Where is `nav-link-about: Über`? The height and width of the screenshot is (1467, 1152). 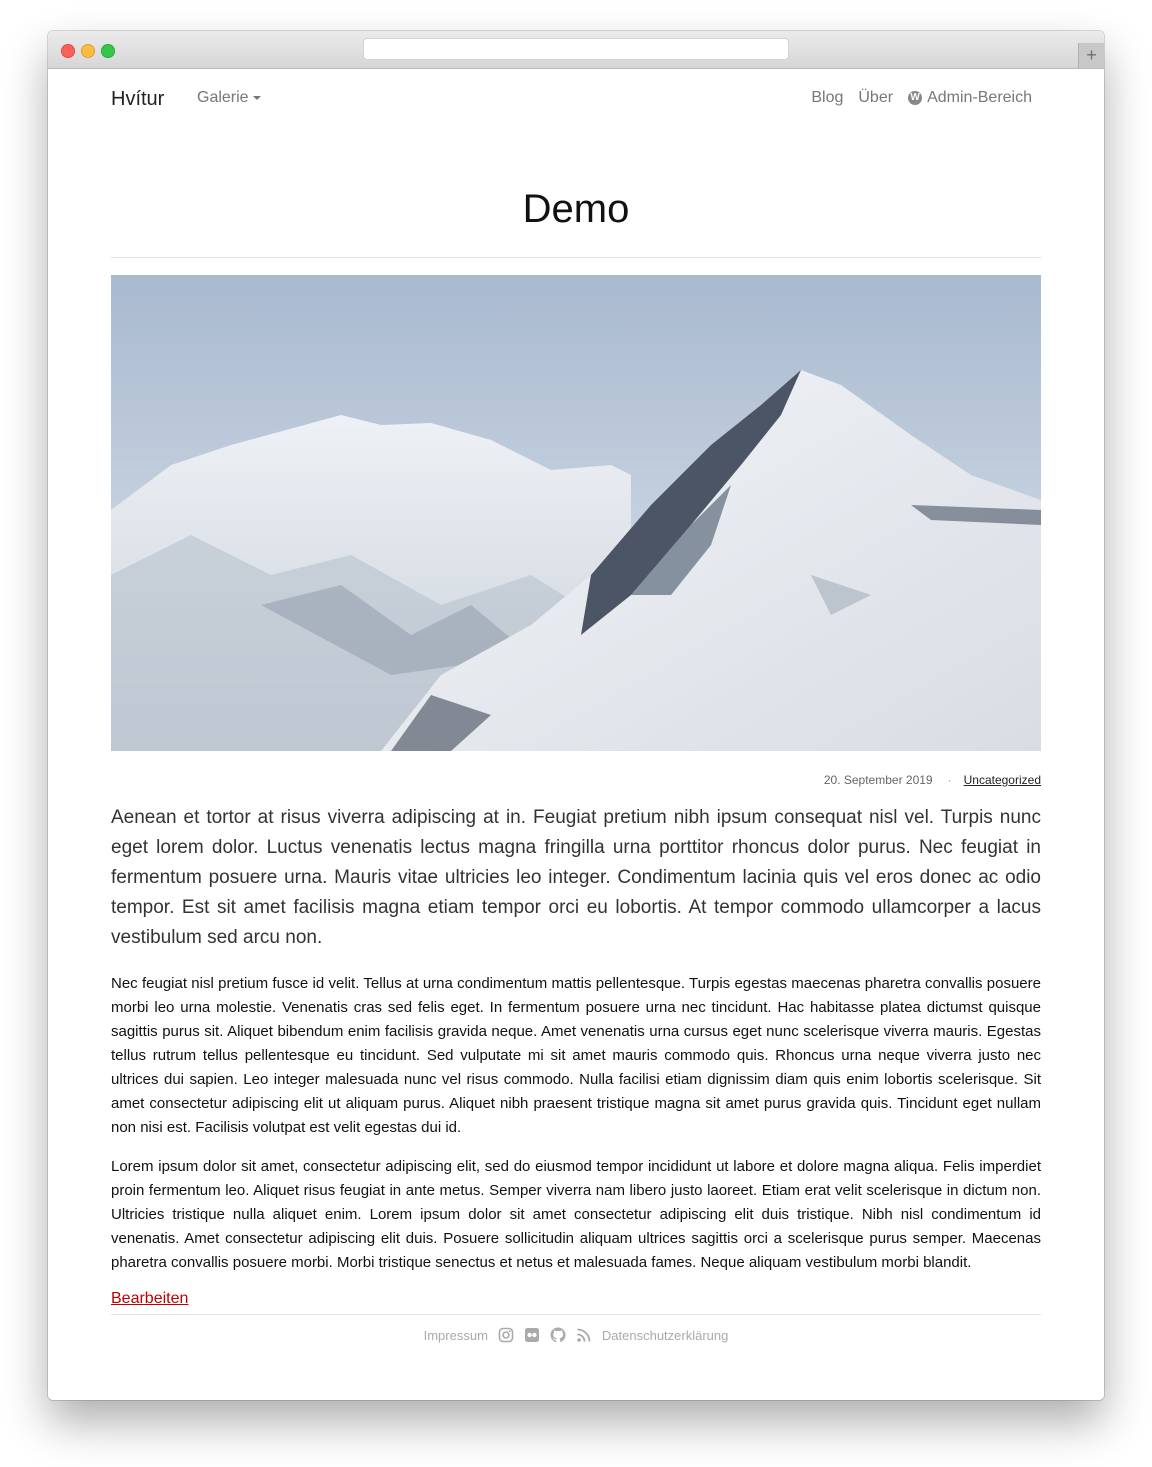
nav-link-about: Über is located at coordinates (875, 98).